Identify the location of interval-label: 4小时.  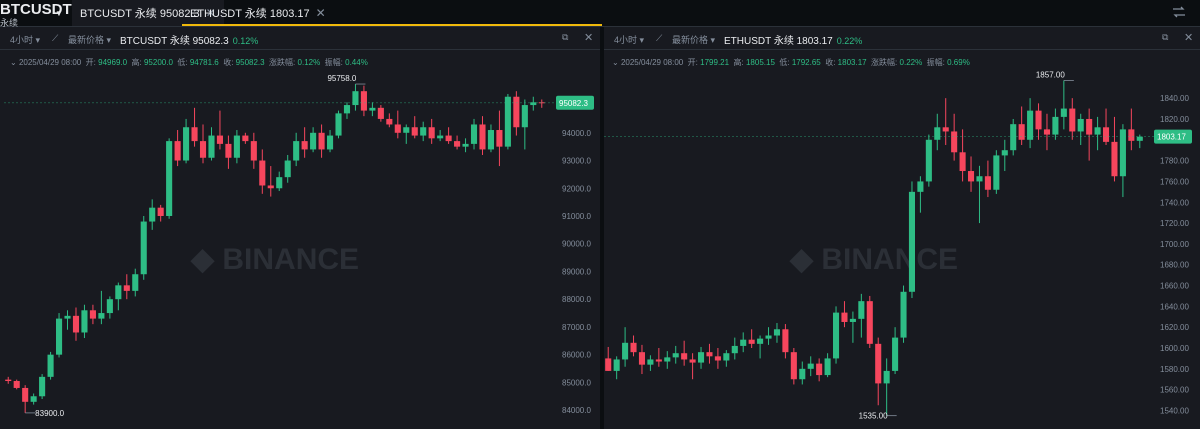
(22, 40).